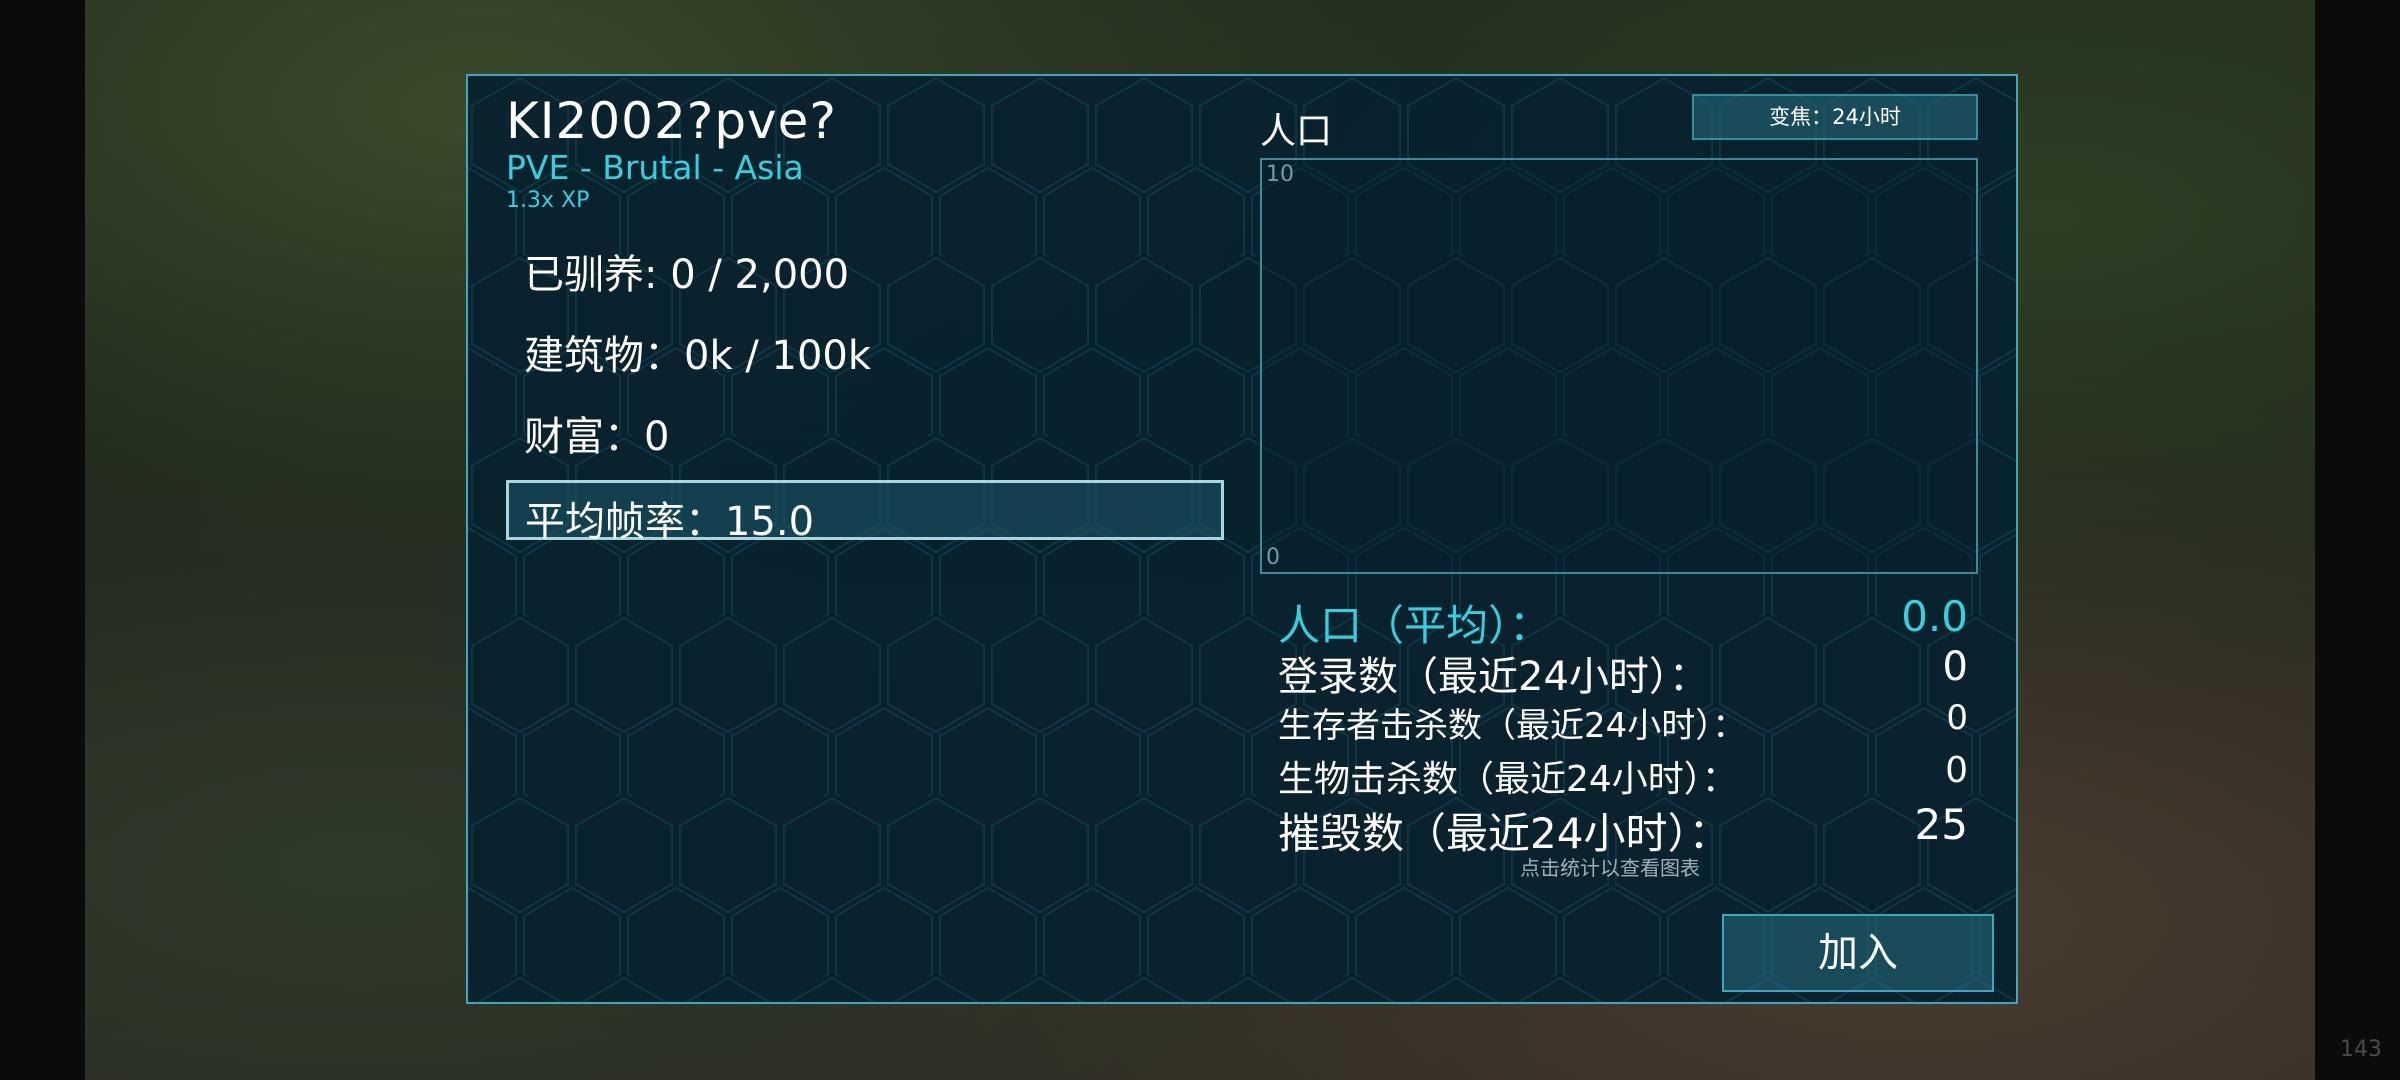 Image resolution: width=2400 pixels, height=1080 pixels. What do you see at coordinates (865, 512) in the screenshot?
I see `avg-fps-stat-selected: 平均帧率：15.0` at bounding box center [865, 512].